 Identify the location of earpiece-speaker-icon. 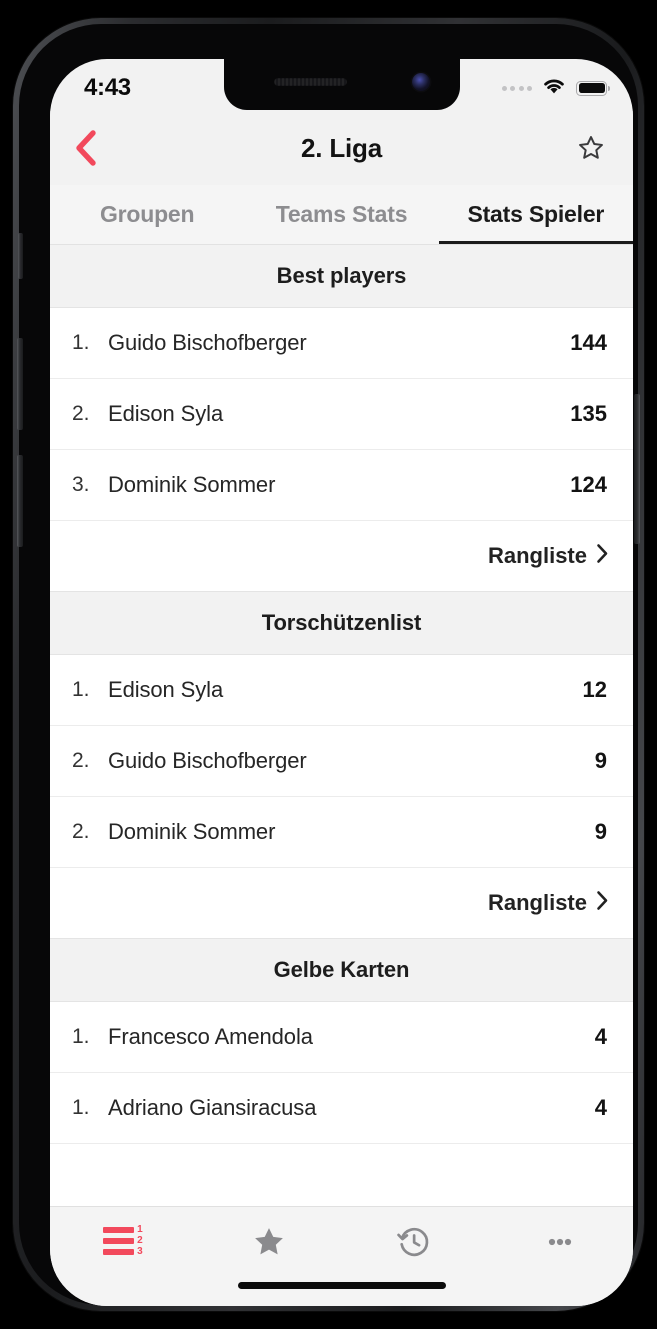
(310, 82).